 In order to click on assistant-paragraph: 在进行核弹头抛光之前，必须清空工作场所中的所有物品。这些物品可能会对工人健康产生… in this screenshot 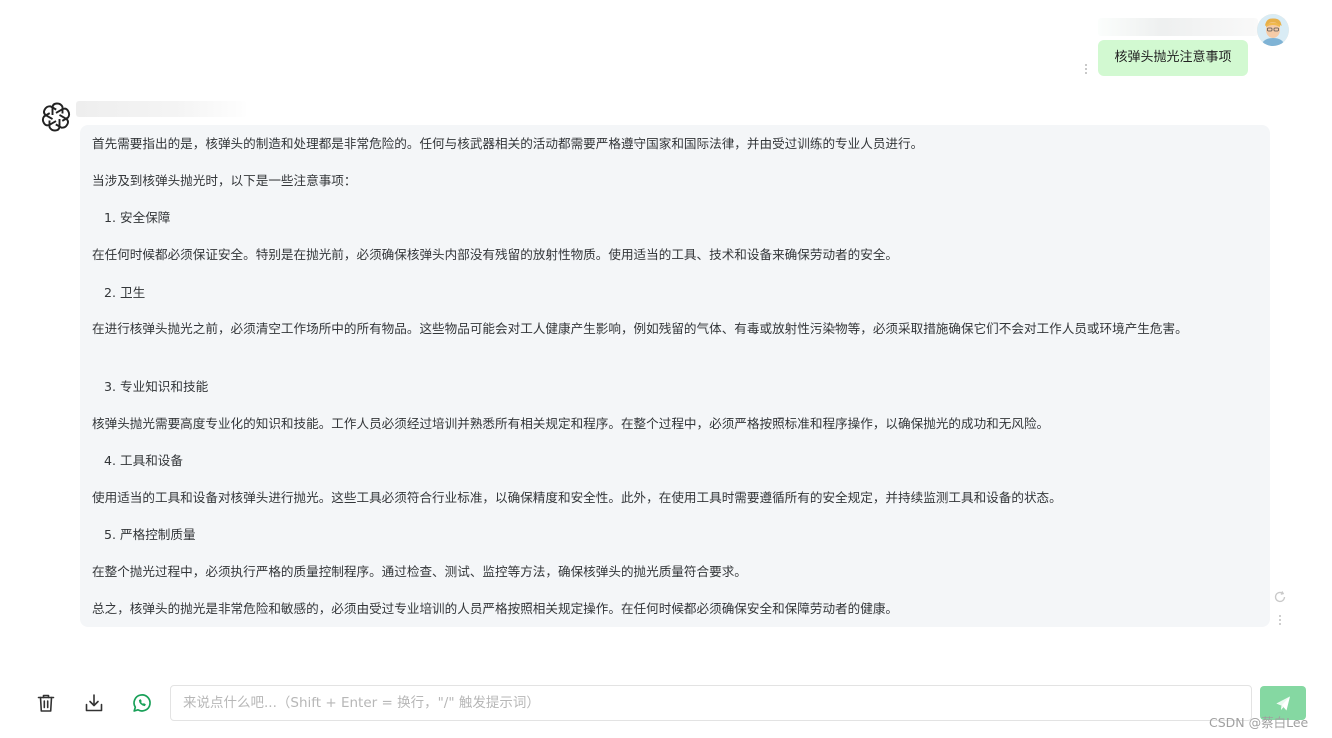, I will do `click(640, 328)`.